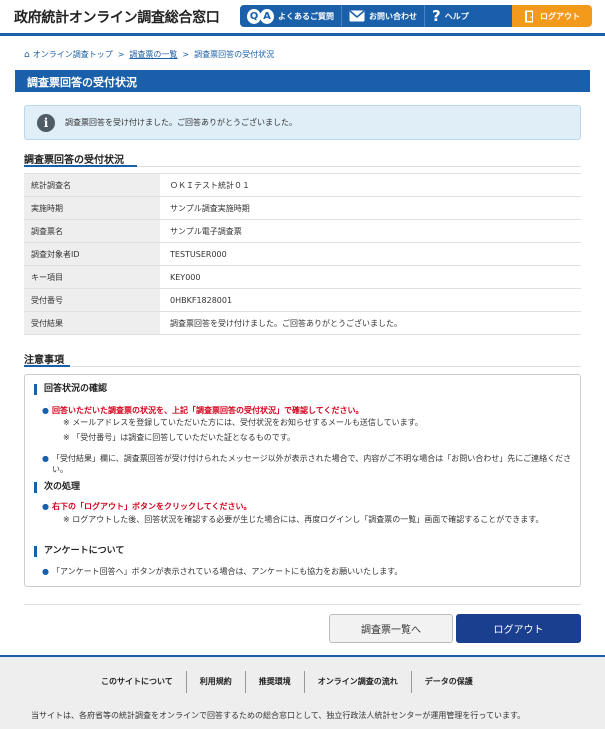  I want to click on site-title: 政府統計オンライン調査総合窓口, so click(117, 17).